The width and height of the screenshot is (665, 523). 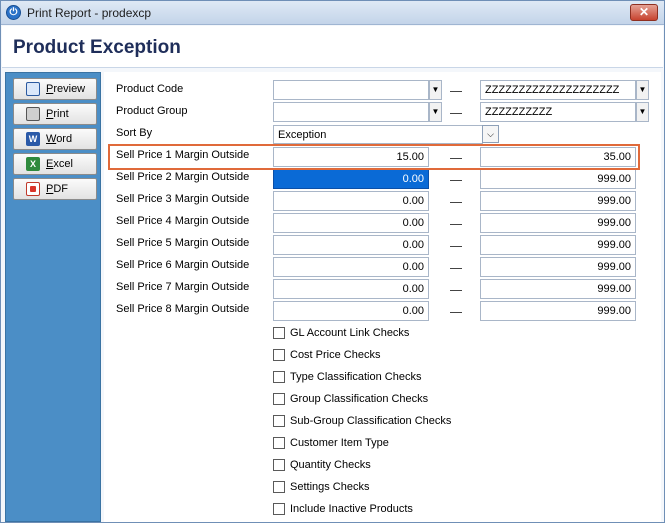 I want to click on pdf-button: PDF, so click(x=55, y=189).